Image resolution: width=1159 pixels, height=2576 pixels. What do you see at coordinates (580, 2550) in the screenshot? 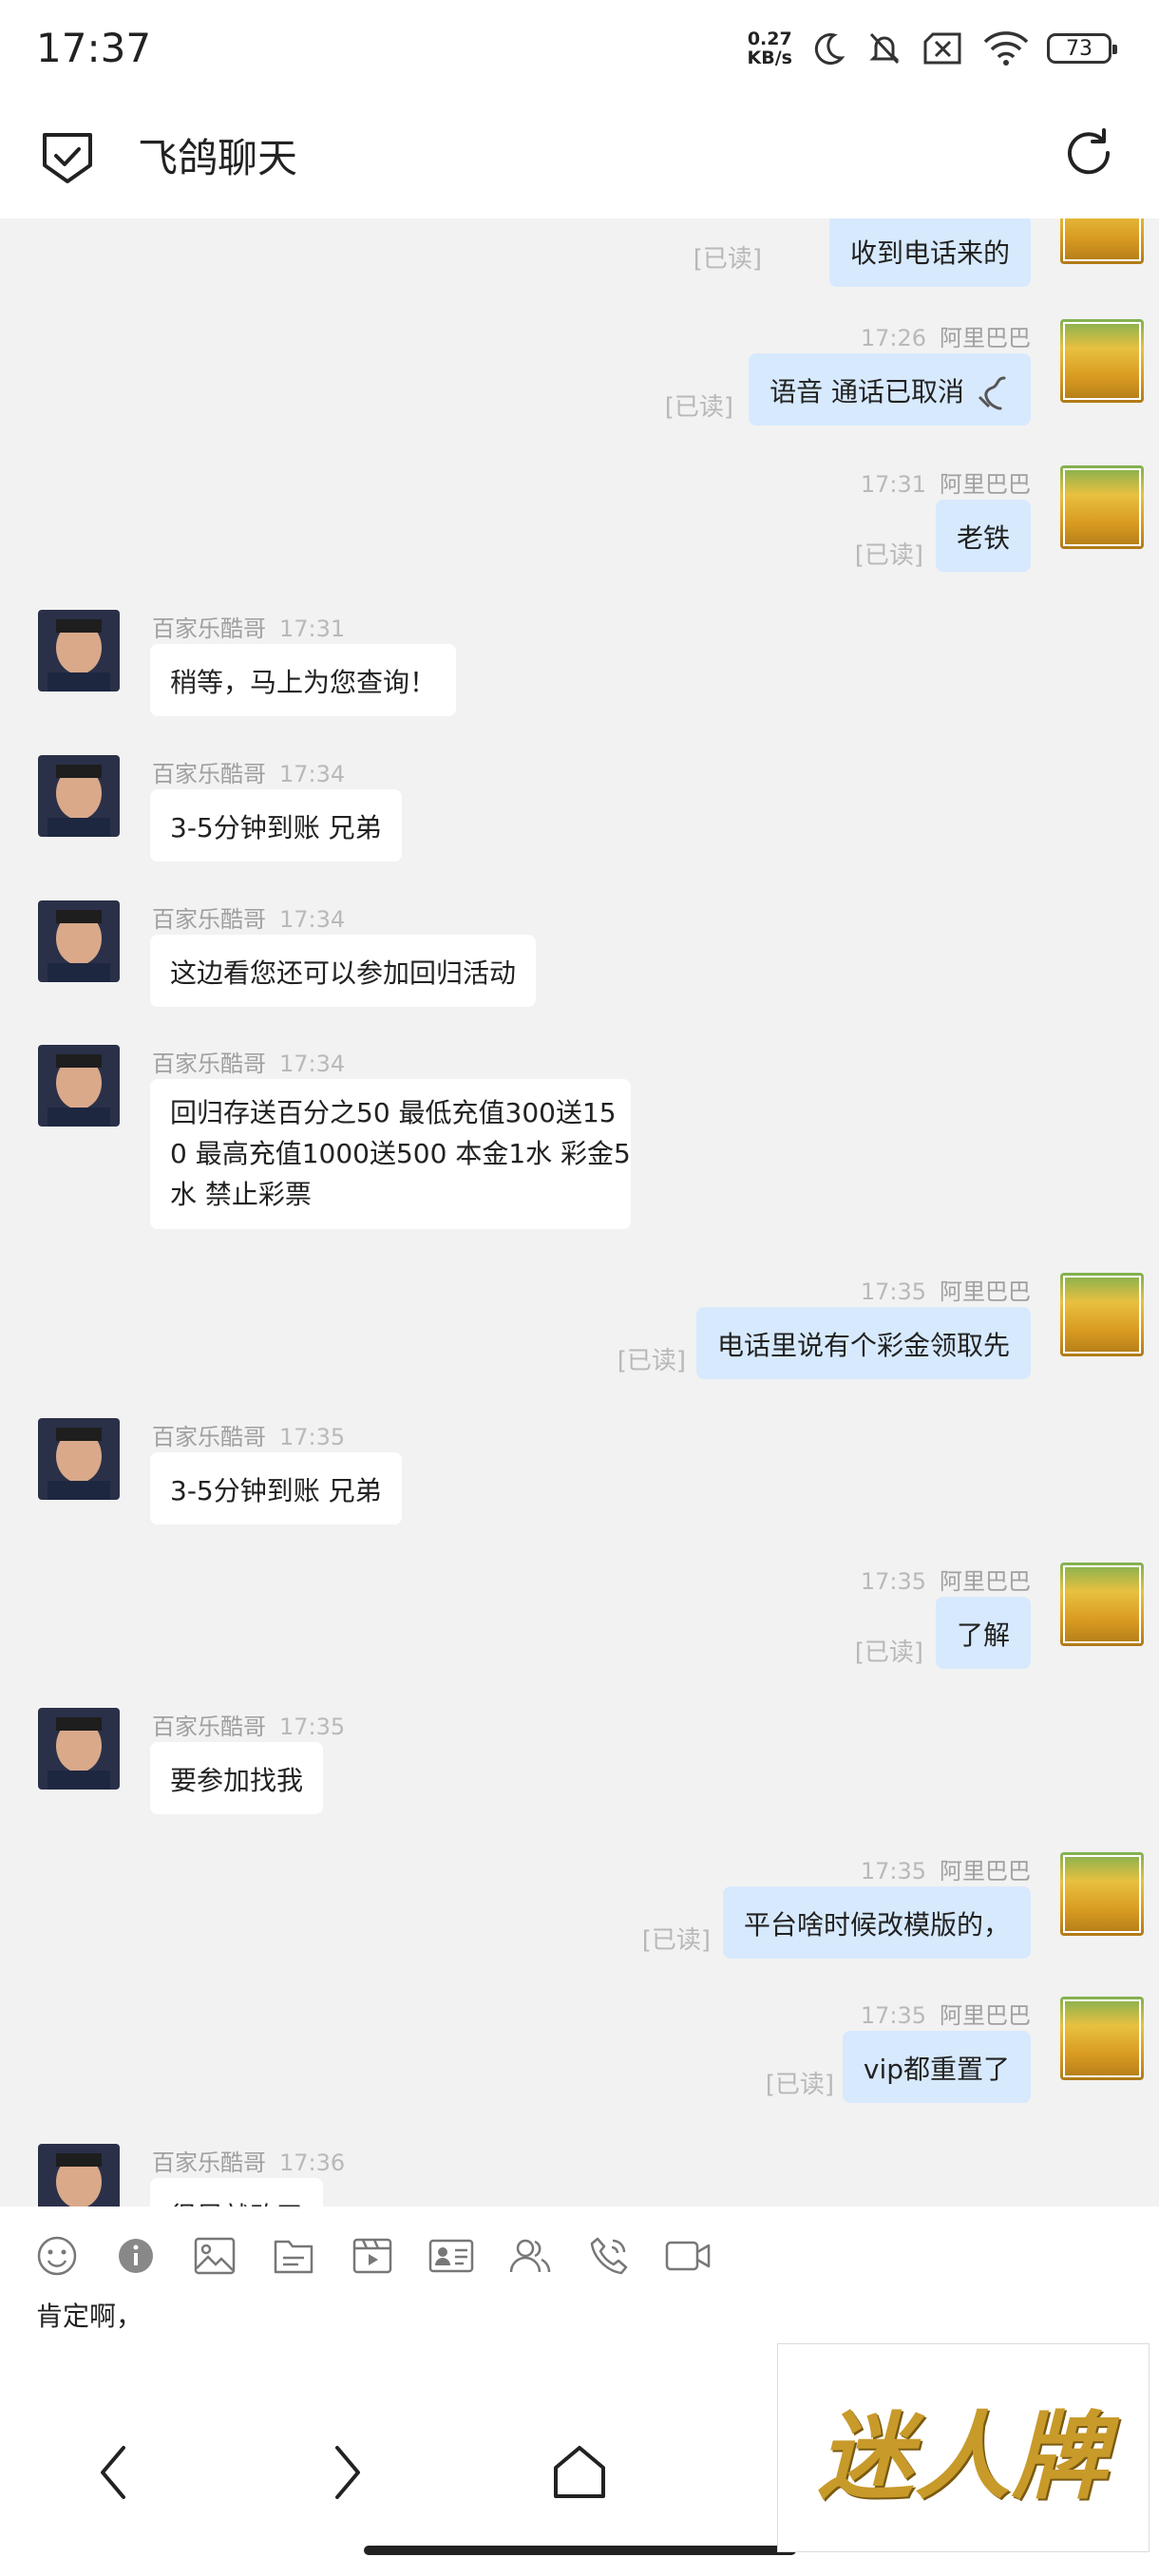
I see `home-indicator` at bounding box center [580, 2550].